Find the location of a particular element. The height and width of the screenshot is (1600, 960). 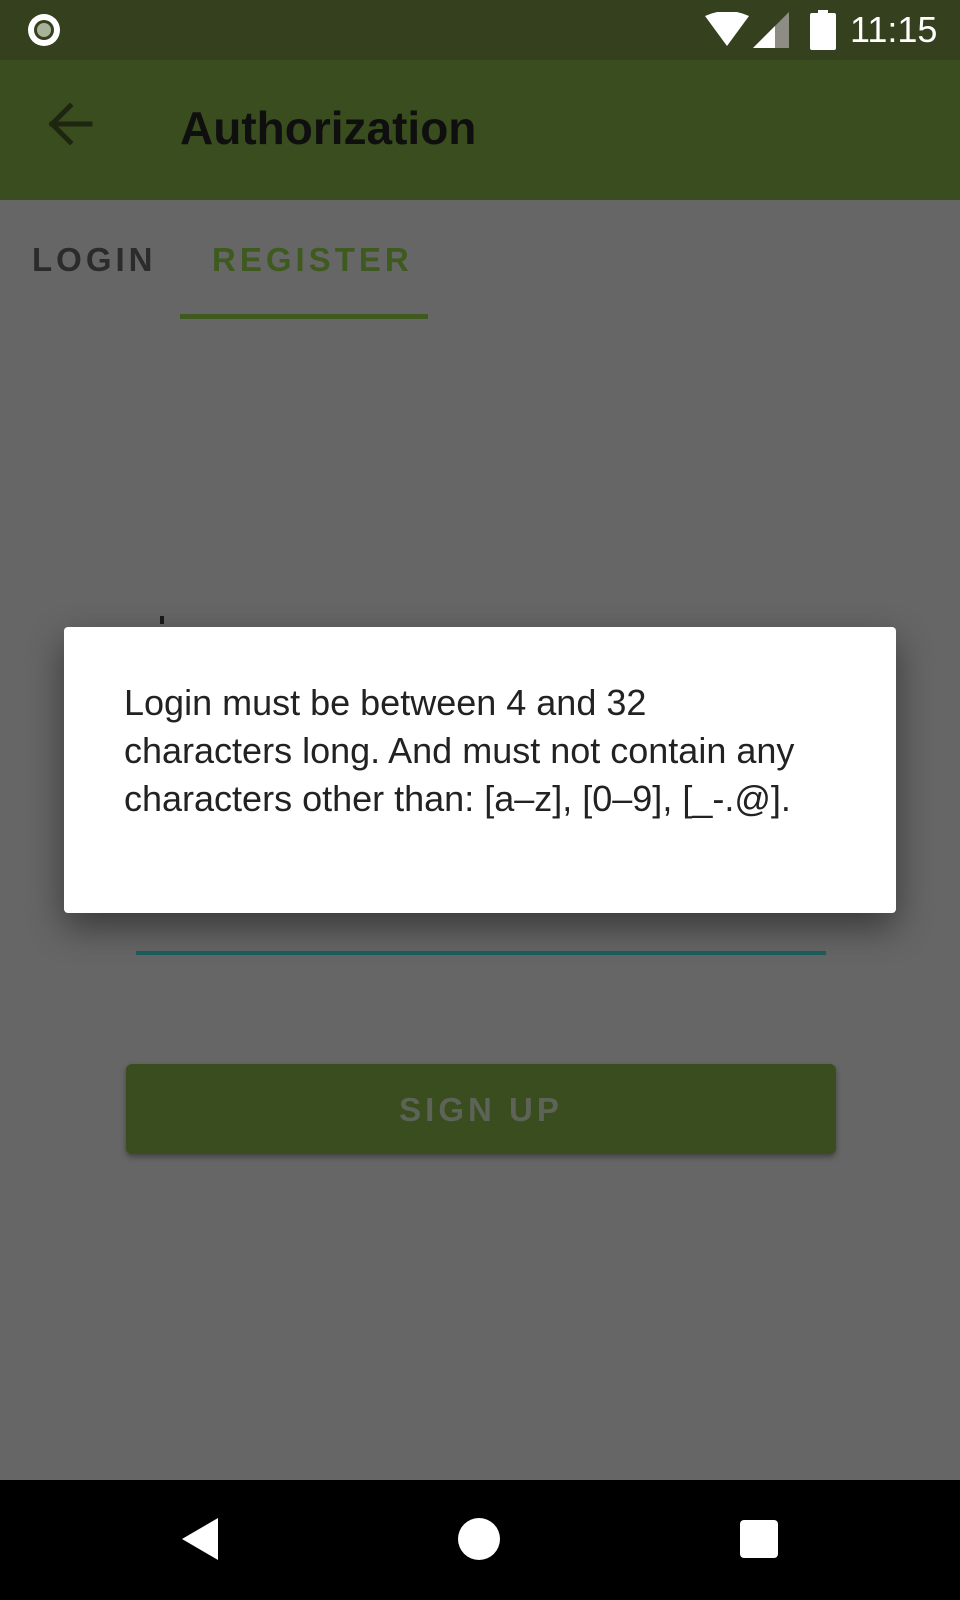

tab-login: LOGIN is located at coordinates (94, 260).